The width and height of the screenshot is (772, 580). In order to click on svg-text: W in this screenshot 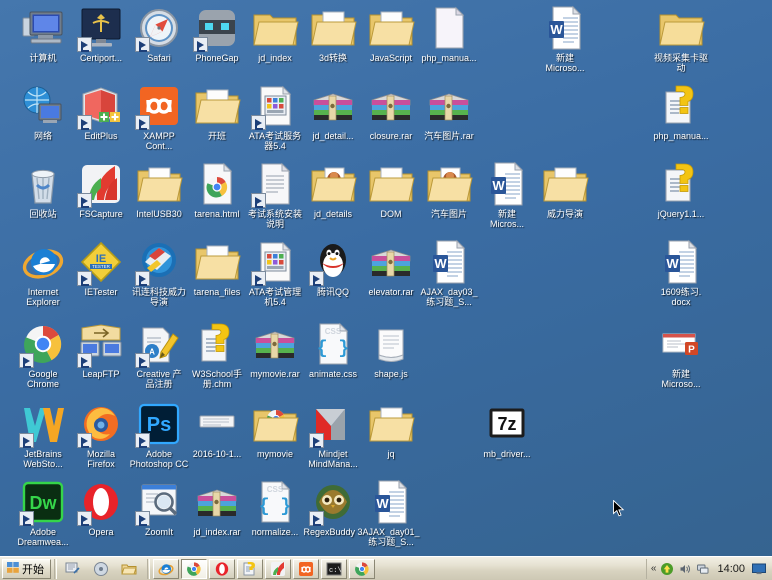, I will do `click(672, 263)`.